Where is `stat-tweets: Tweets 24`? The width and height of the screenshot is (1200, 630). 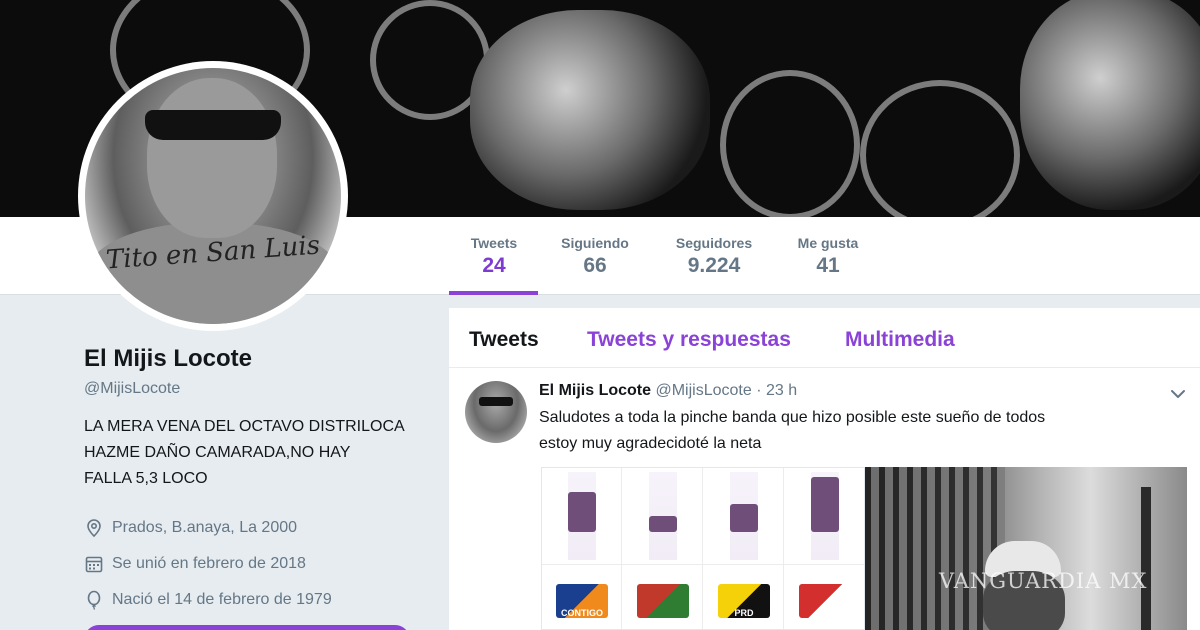
stat-tweets: Tweets 24 is located at coordinates (494, 256).